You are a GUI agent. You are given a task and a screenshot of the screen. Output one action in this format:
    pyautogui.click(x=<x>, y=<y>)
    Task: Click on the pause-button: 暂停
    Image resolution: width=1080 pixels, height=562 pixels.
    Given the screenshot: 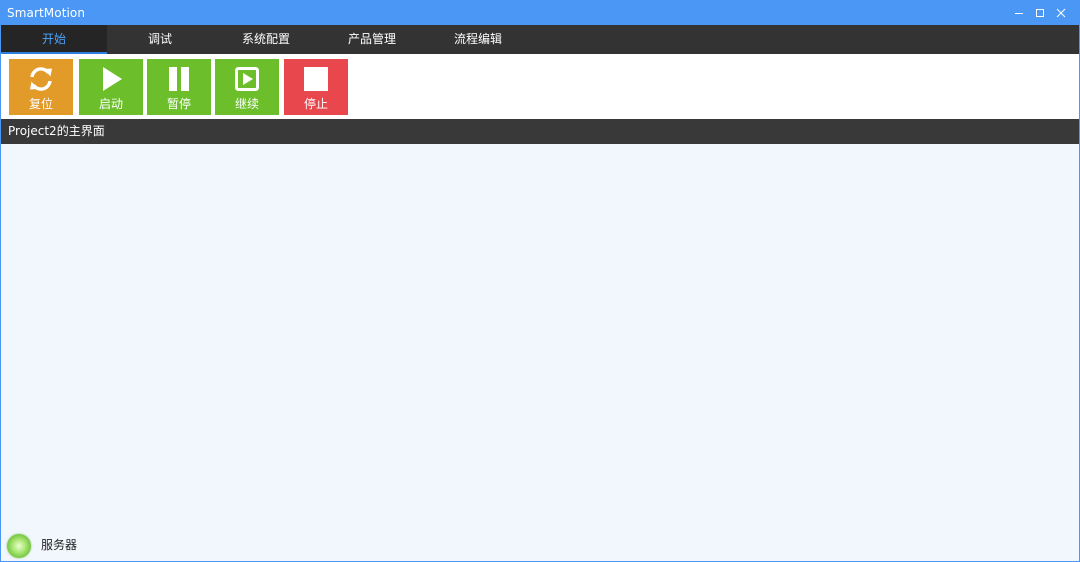 What is the action you would take?
    pyautogui.click(x=179, y=87)
    